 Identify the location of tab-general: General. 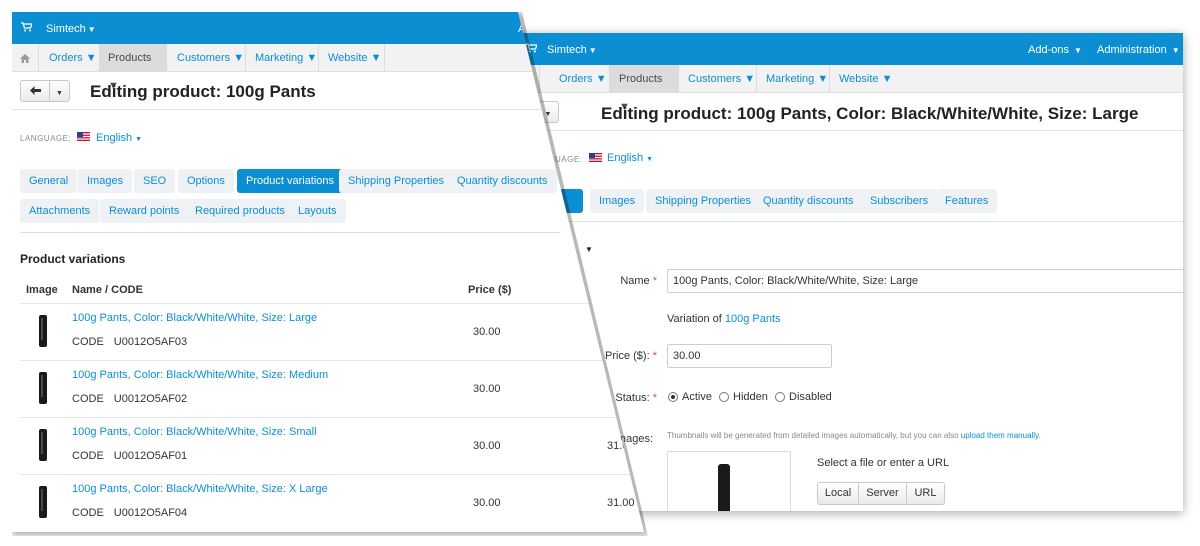
(49, 181).